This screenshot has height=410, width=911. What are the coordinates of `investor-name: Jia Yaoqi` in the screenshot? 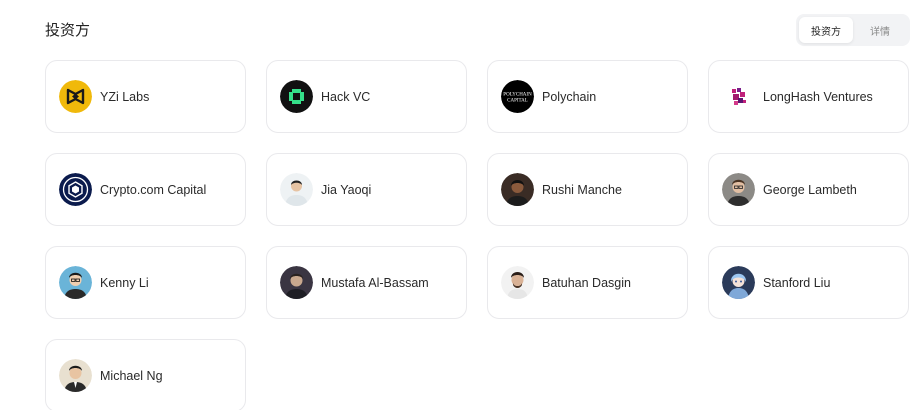 It's located at (346, 189).